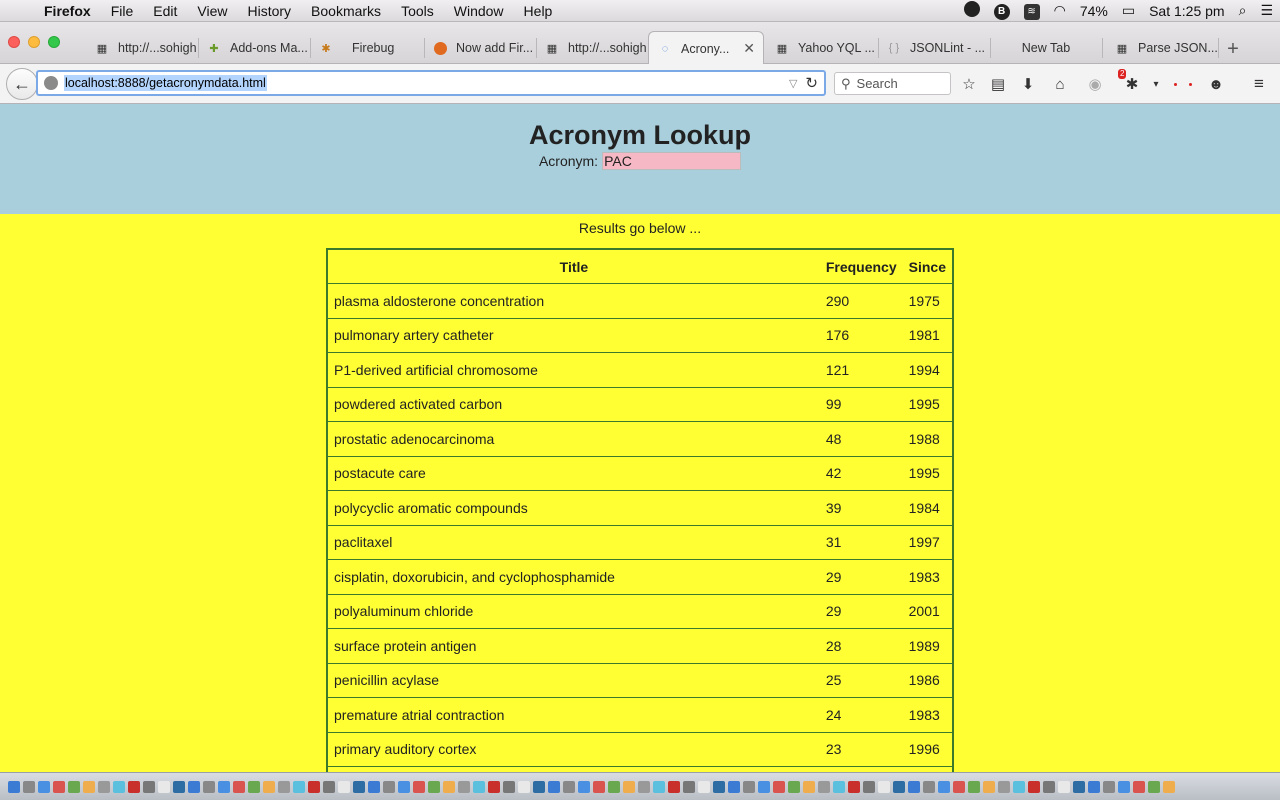 Image resolution: width=1280 pixels, height=800 pixels. I want to click on bitcoin-b-icon: B, so click(1002, 10).